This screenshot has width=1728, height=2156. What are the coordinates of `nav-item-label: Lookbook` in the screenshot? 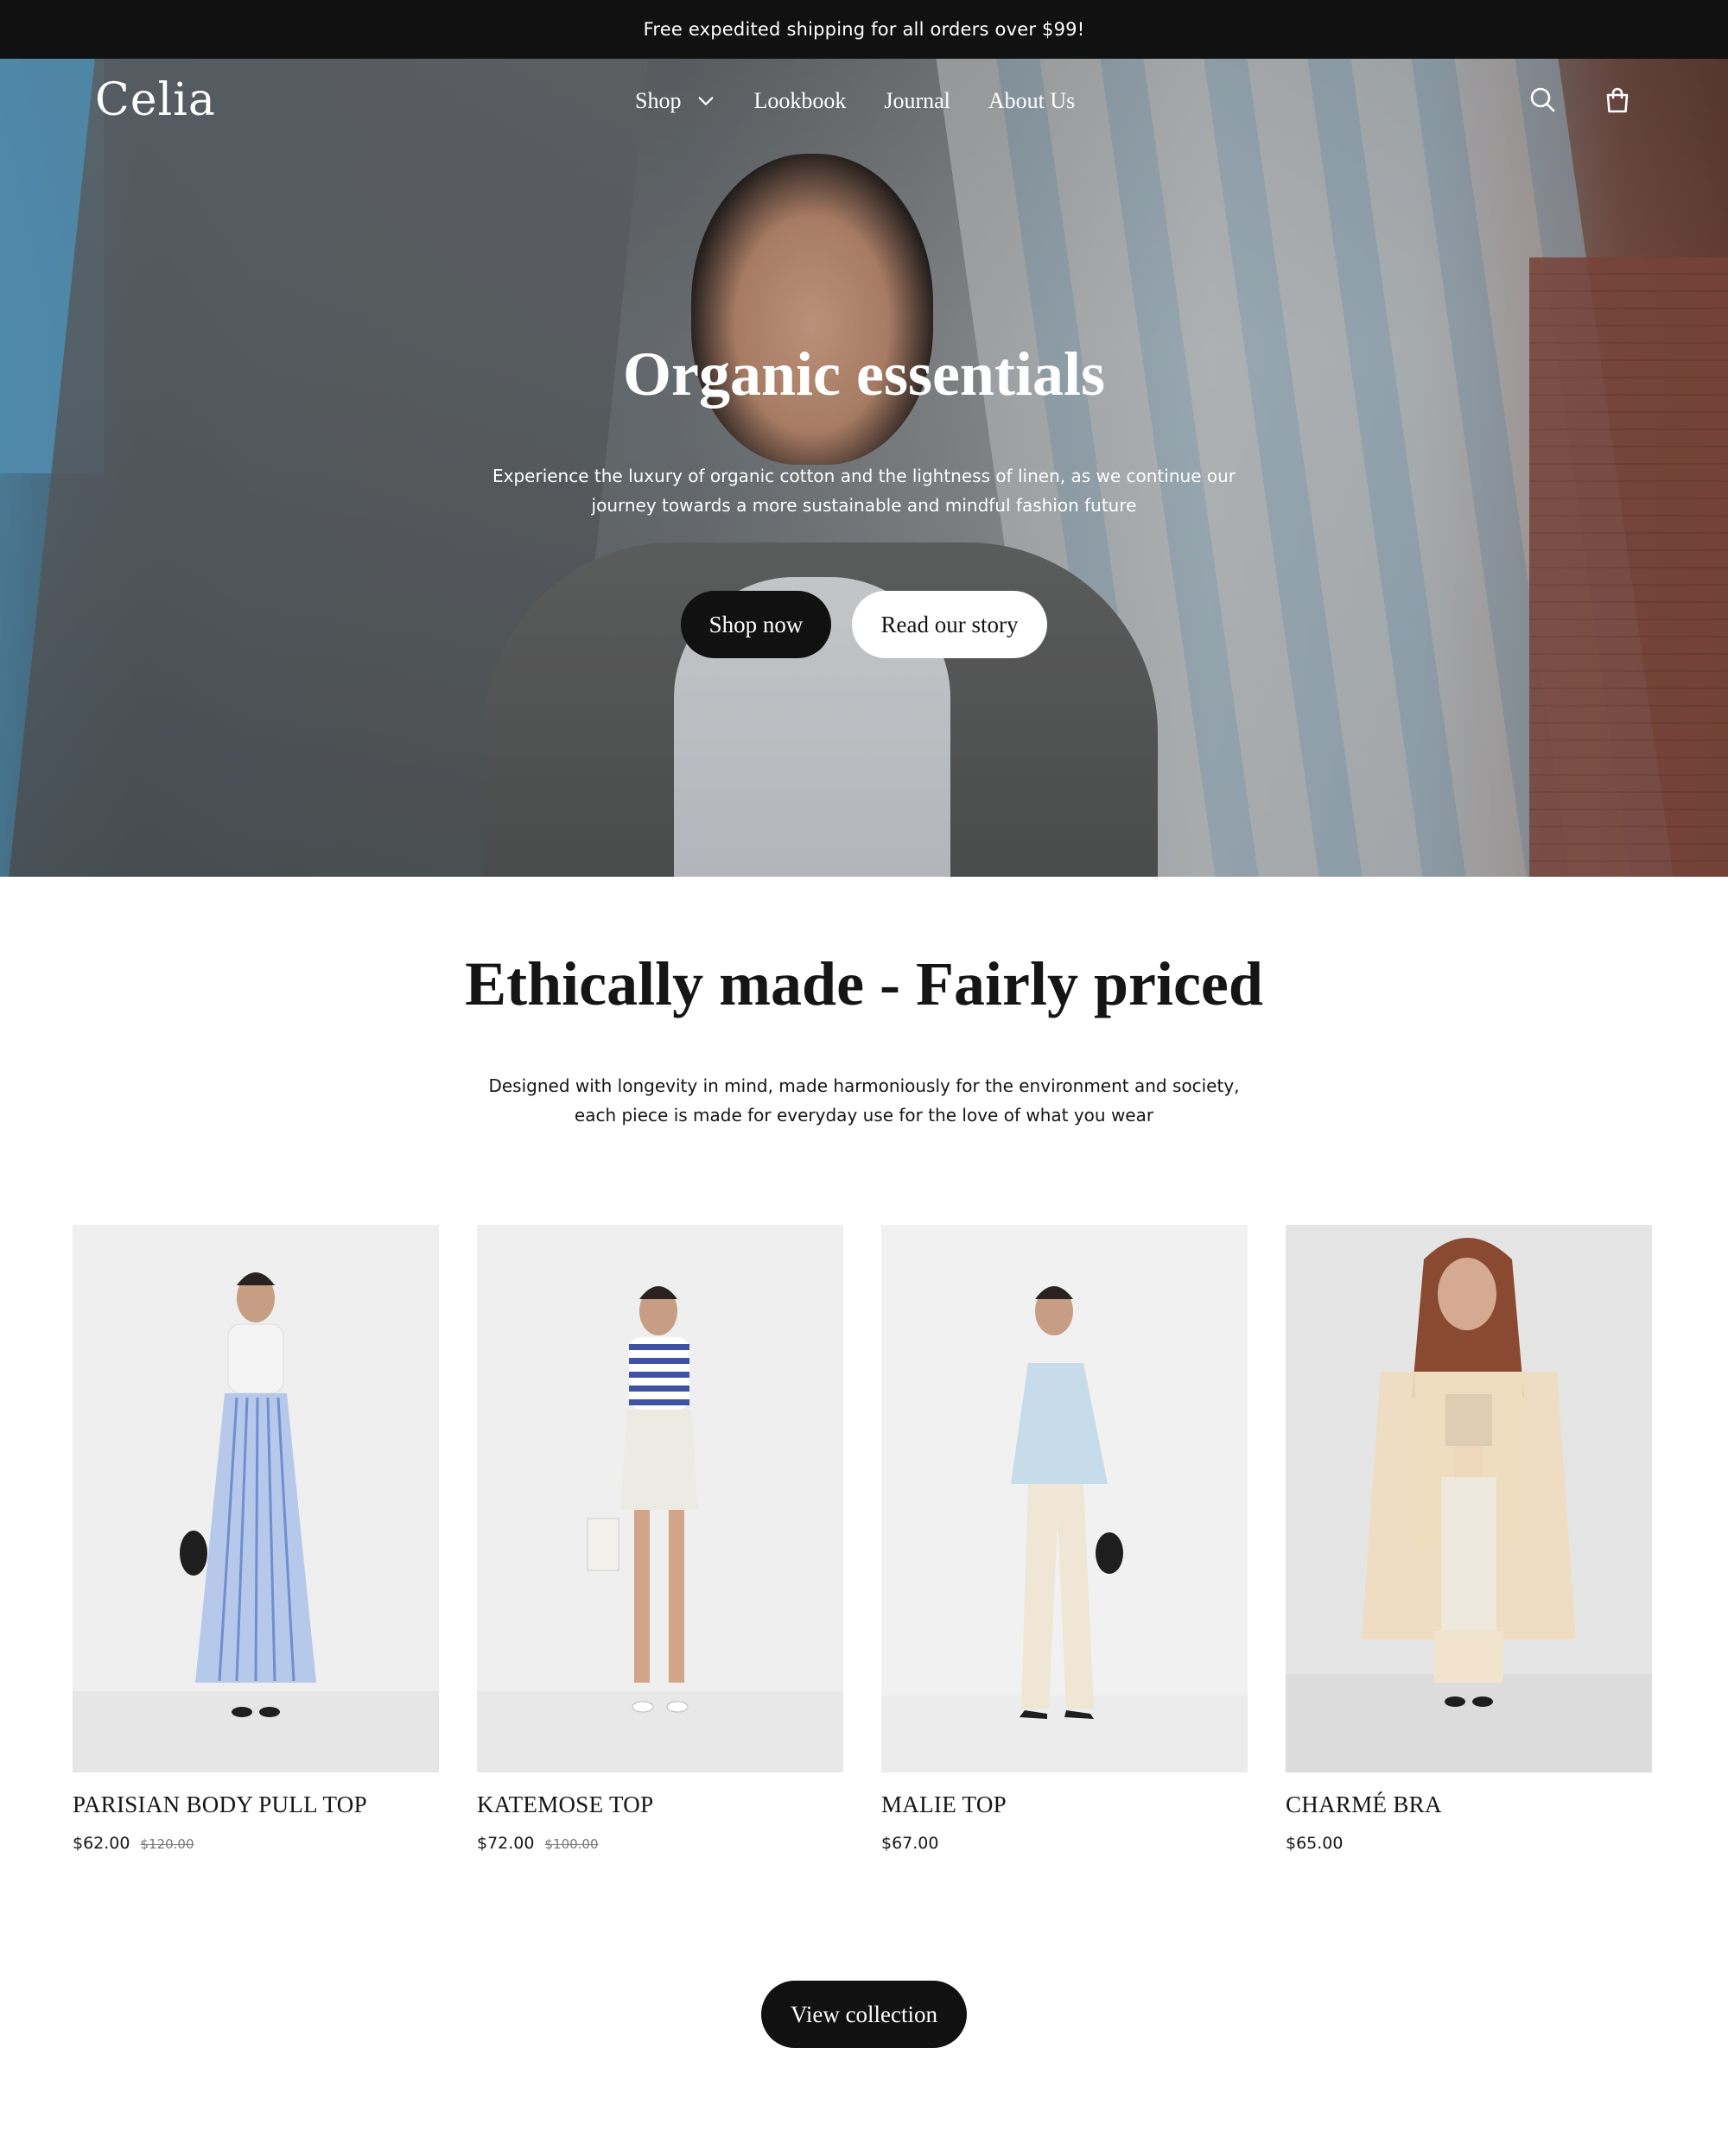 It's located at (800, 100).